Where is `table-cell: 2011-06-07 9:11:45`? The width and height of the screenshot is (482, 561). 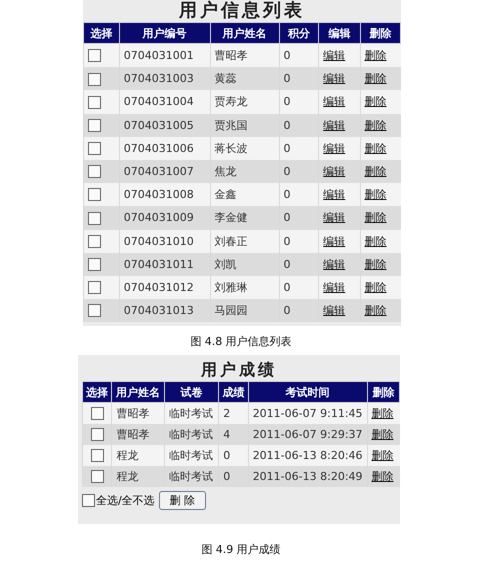
table-cell: 2011-06-07 9:11:45 is located at coordinates (308, 413).